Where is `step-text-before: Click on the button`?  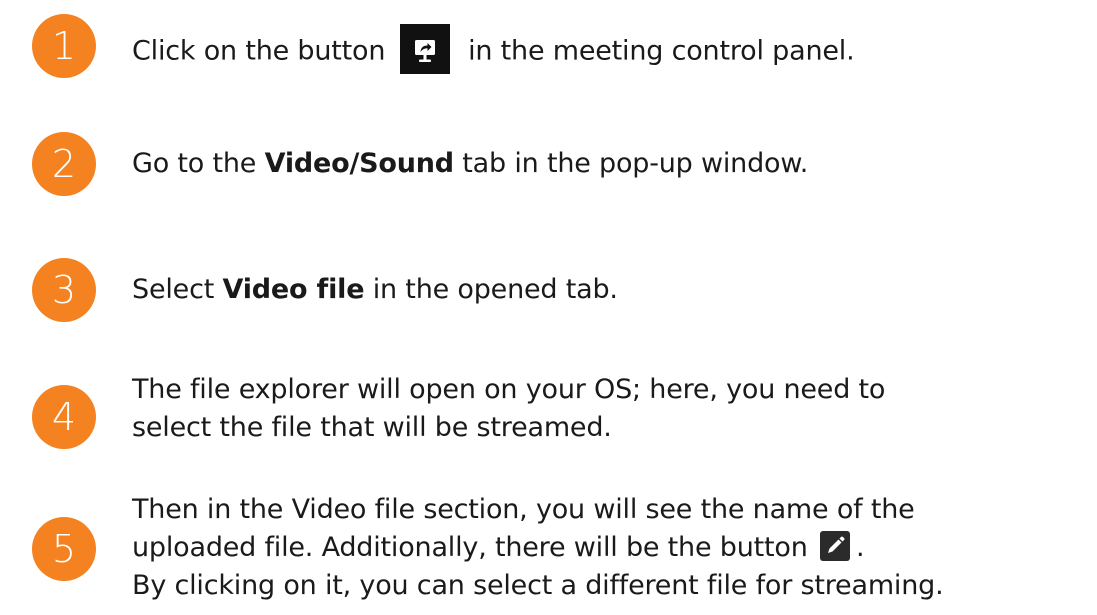 step-text-before: Click on the button is located at coordinates (259, 51).